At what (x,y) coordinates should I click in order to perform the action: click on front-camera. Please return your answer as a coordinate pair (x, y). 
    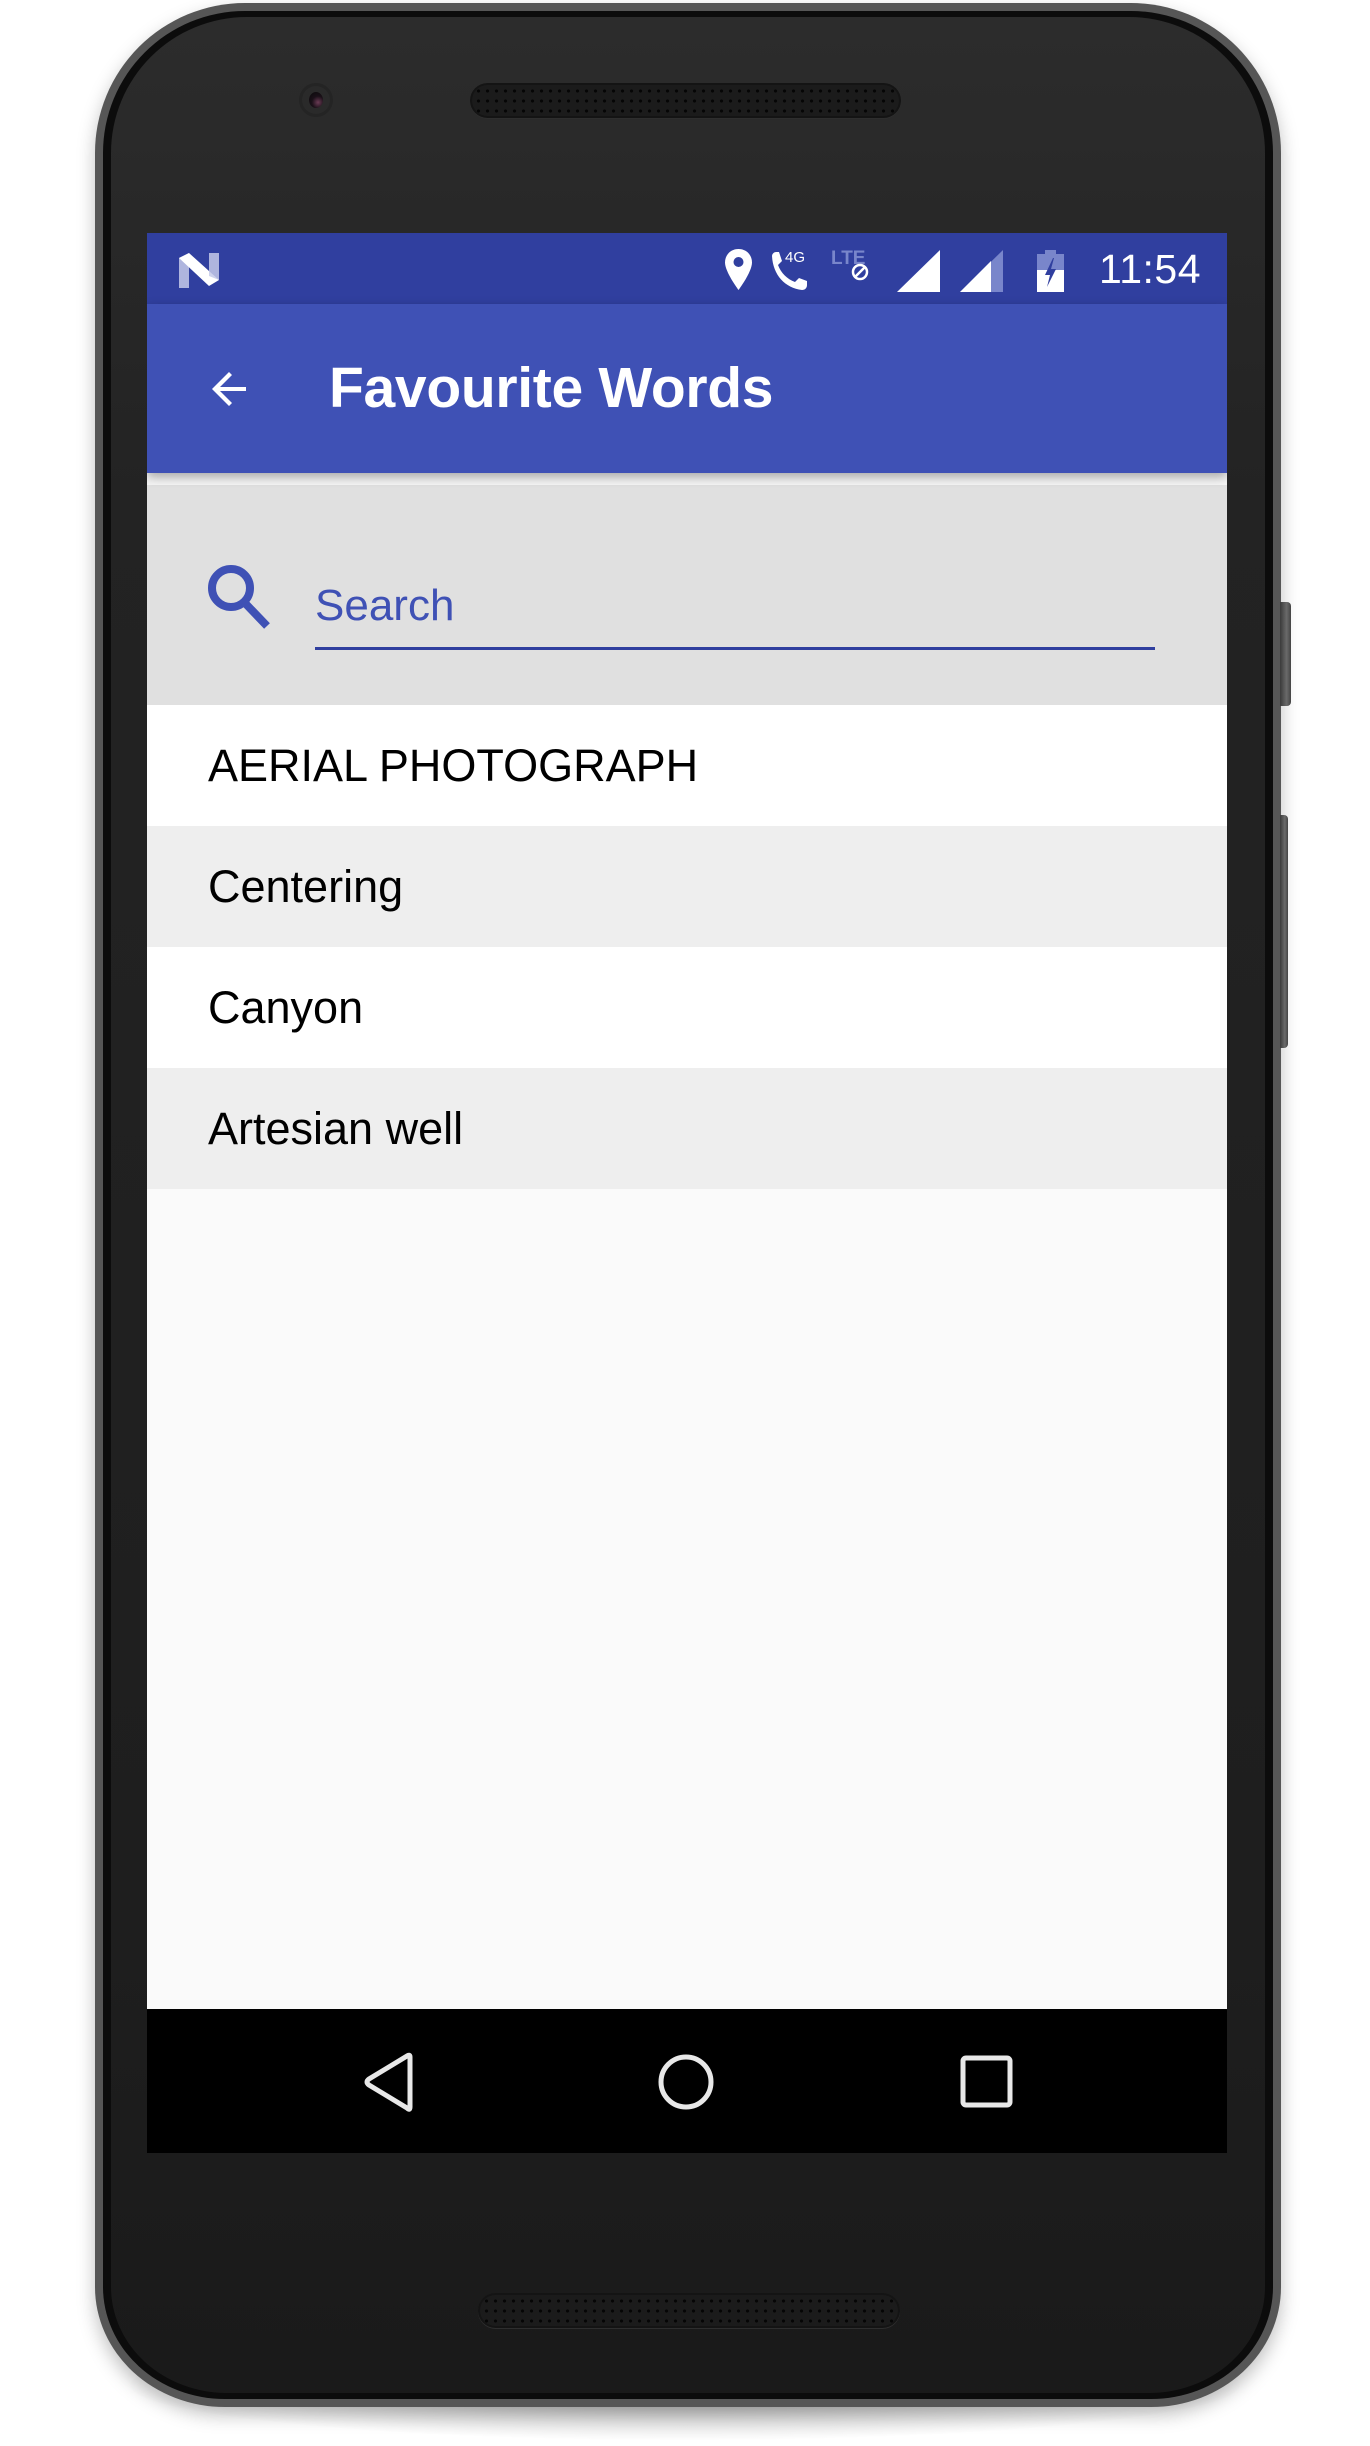
    Looking at the image, I should click on (316, 100).